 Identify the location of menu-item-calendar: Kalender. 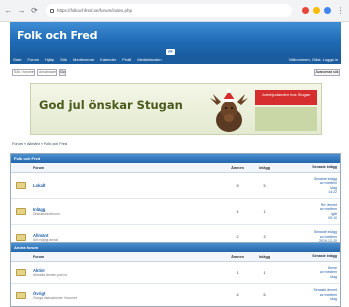
(108, 59).